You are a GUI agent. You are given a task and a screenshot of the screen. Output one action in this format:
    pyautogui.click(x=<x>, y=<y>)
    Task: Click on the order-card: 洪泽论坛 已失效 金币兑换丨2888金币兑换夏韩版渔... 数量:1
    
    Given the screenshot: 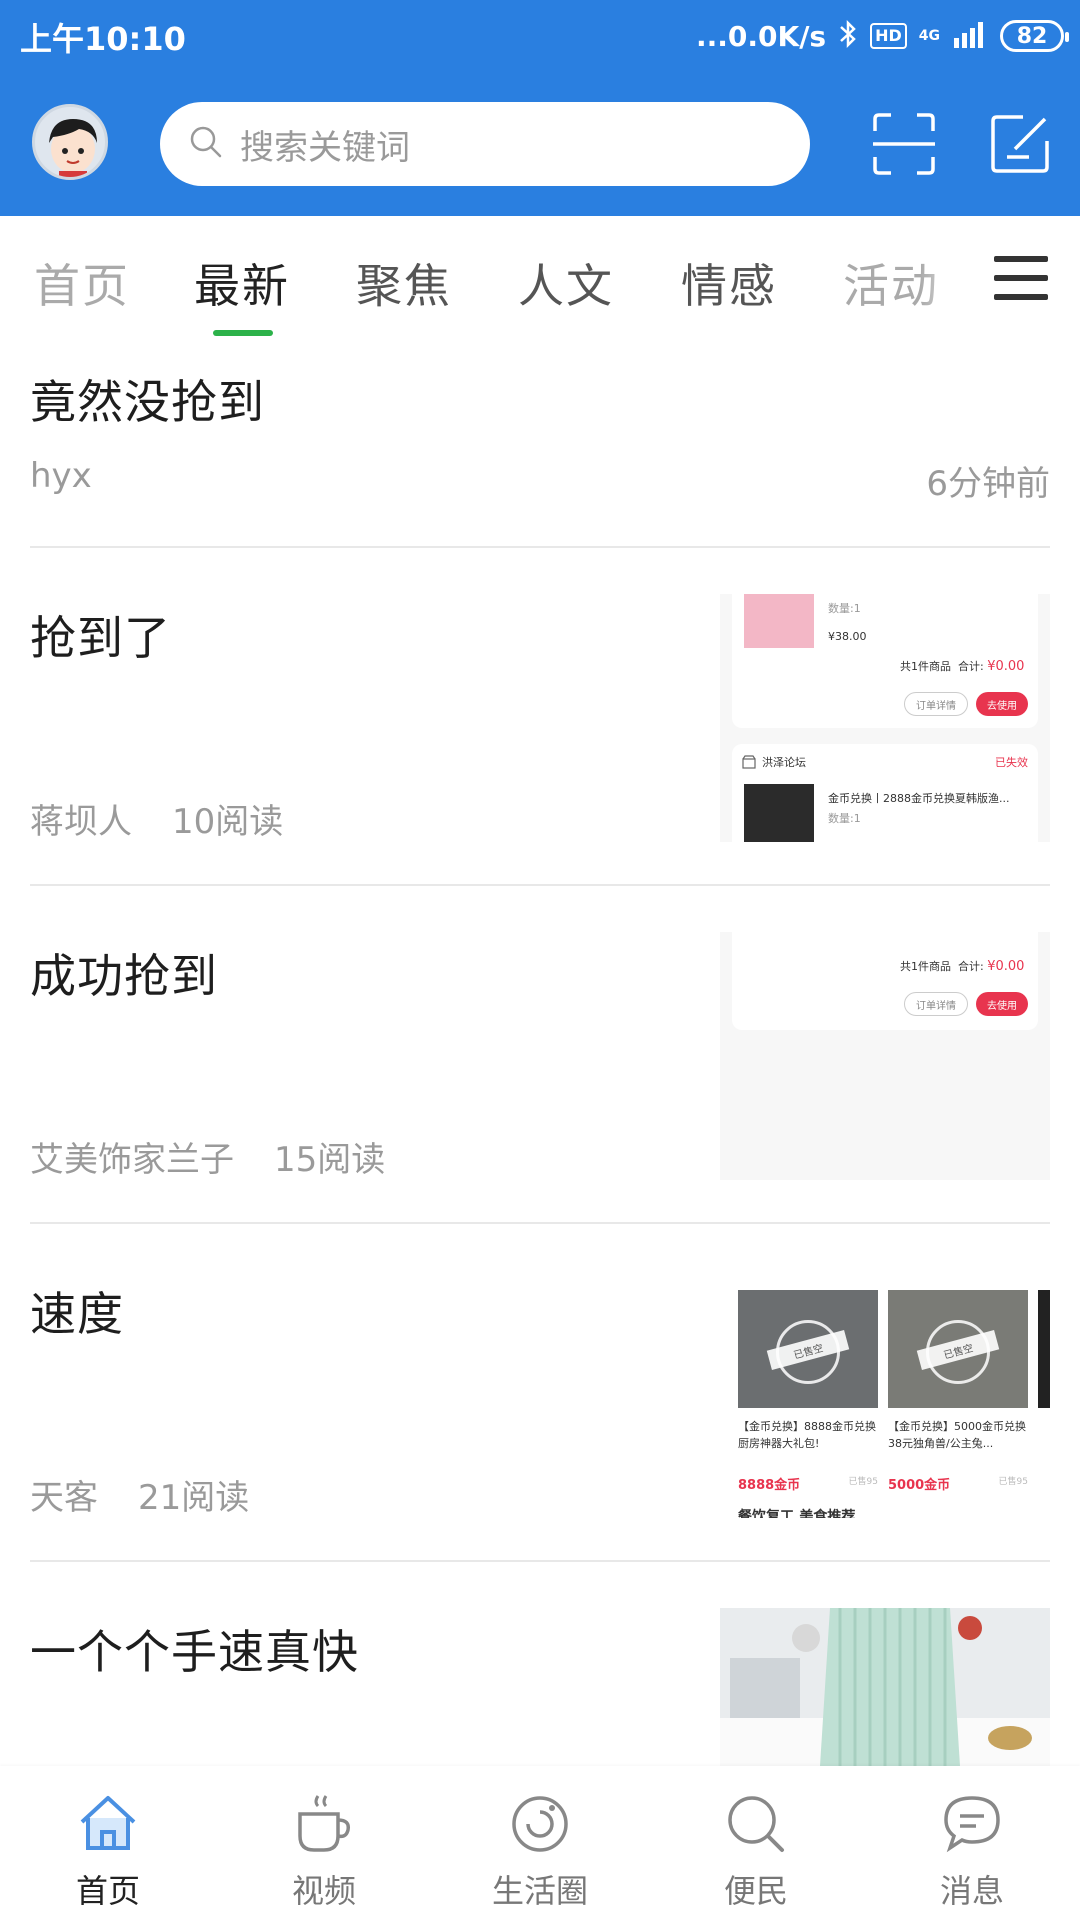 What is the action you would take?
    pyautogui.click(x=885, y=793)
    